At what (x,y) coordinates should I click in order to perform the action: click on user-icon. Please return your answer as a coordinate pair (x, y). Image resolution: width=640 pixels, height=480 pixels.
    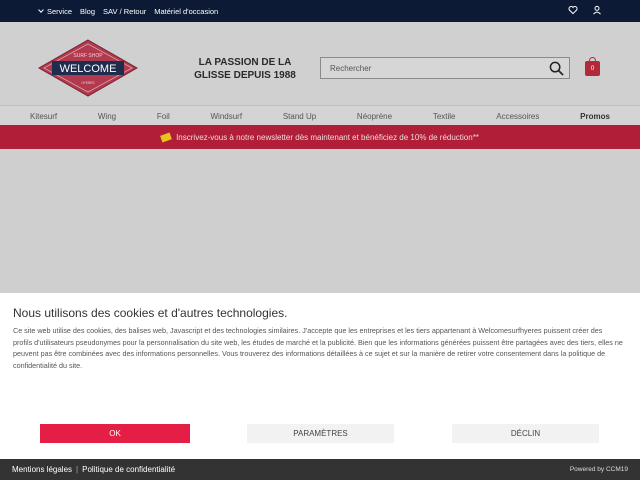
    Looking at the image, I should click on (597, 10).